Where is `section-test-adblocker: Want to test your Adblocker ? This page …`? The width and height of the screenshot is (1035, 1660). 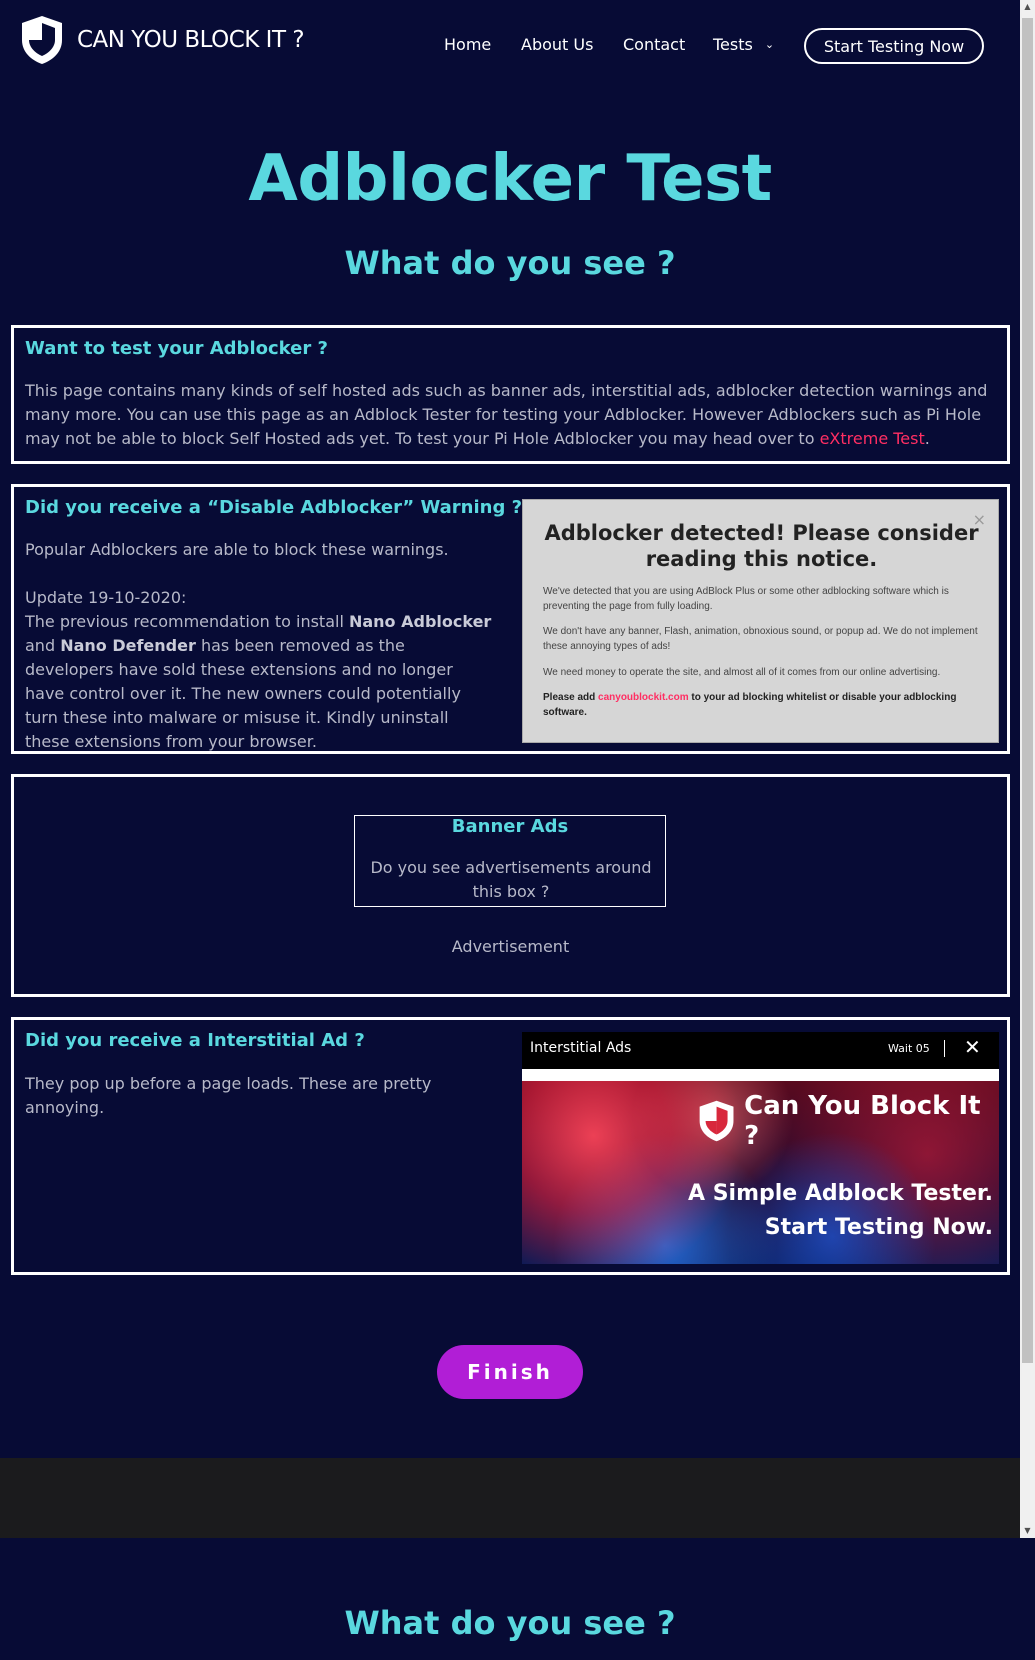 section-test-adblocker: Want to test your Adblocker ? This page … is located at coordinates (510, 394).